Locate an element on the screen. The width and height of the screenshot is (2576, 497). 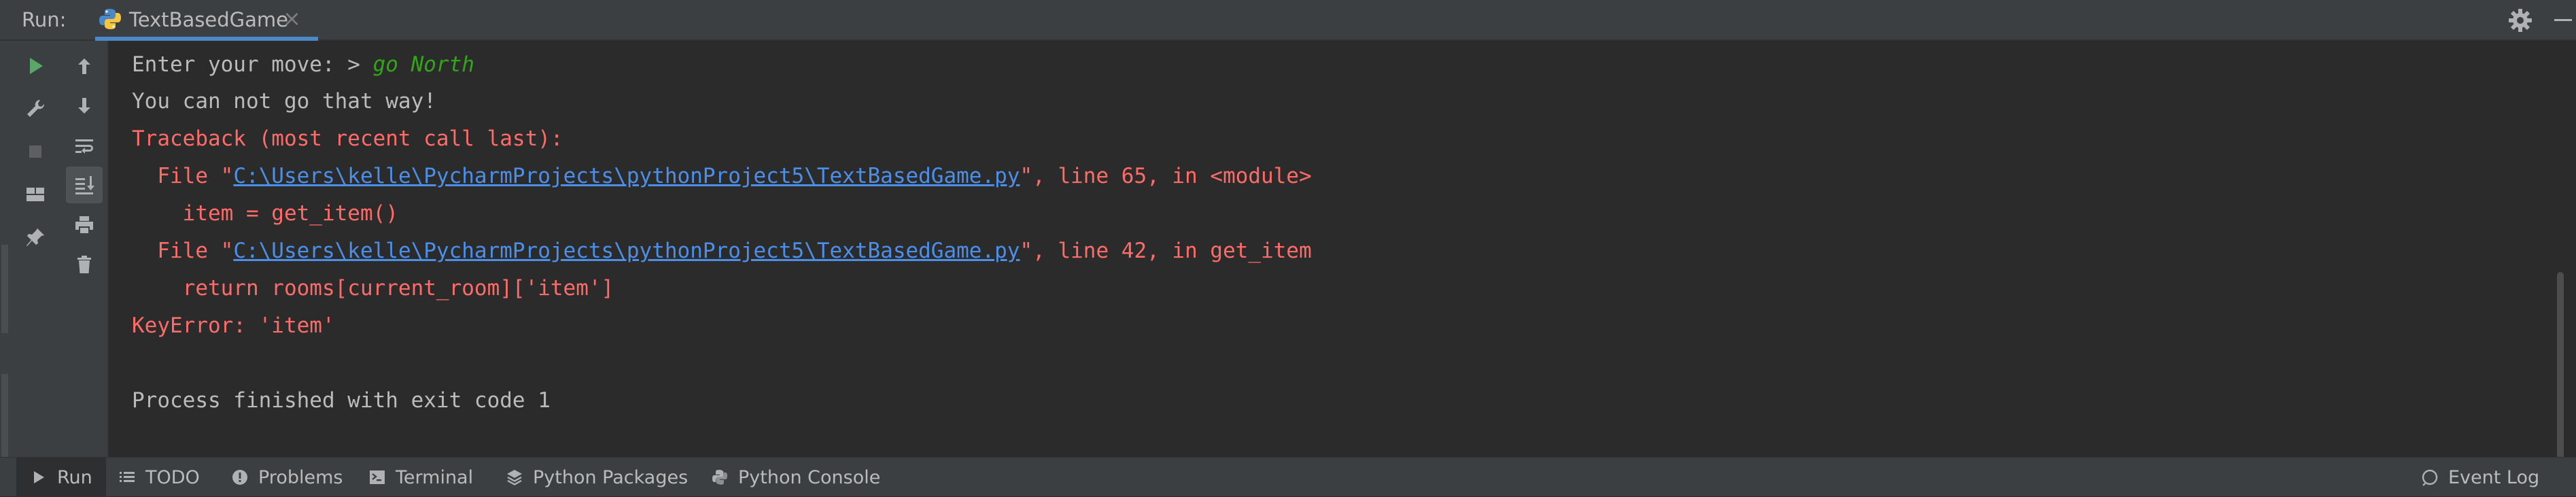
arrow-up-icon is located at coordinates (84, 66).